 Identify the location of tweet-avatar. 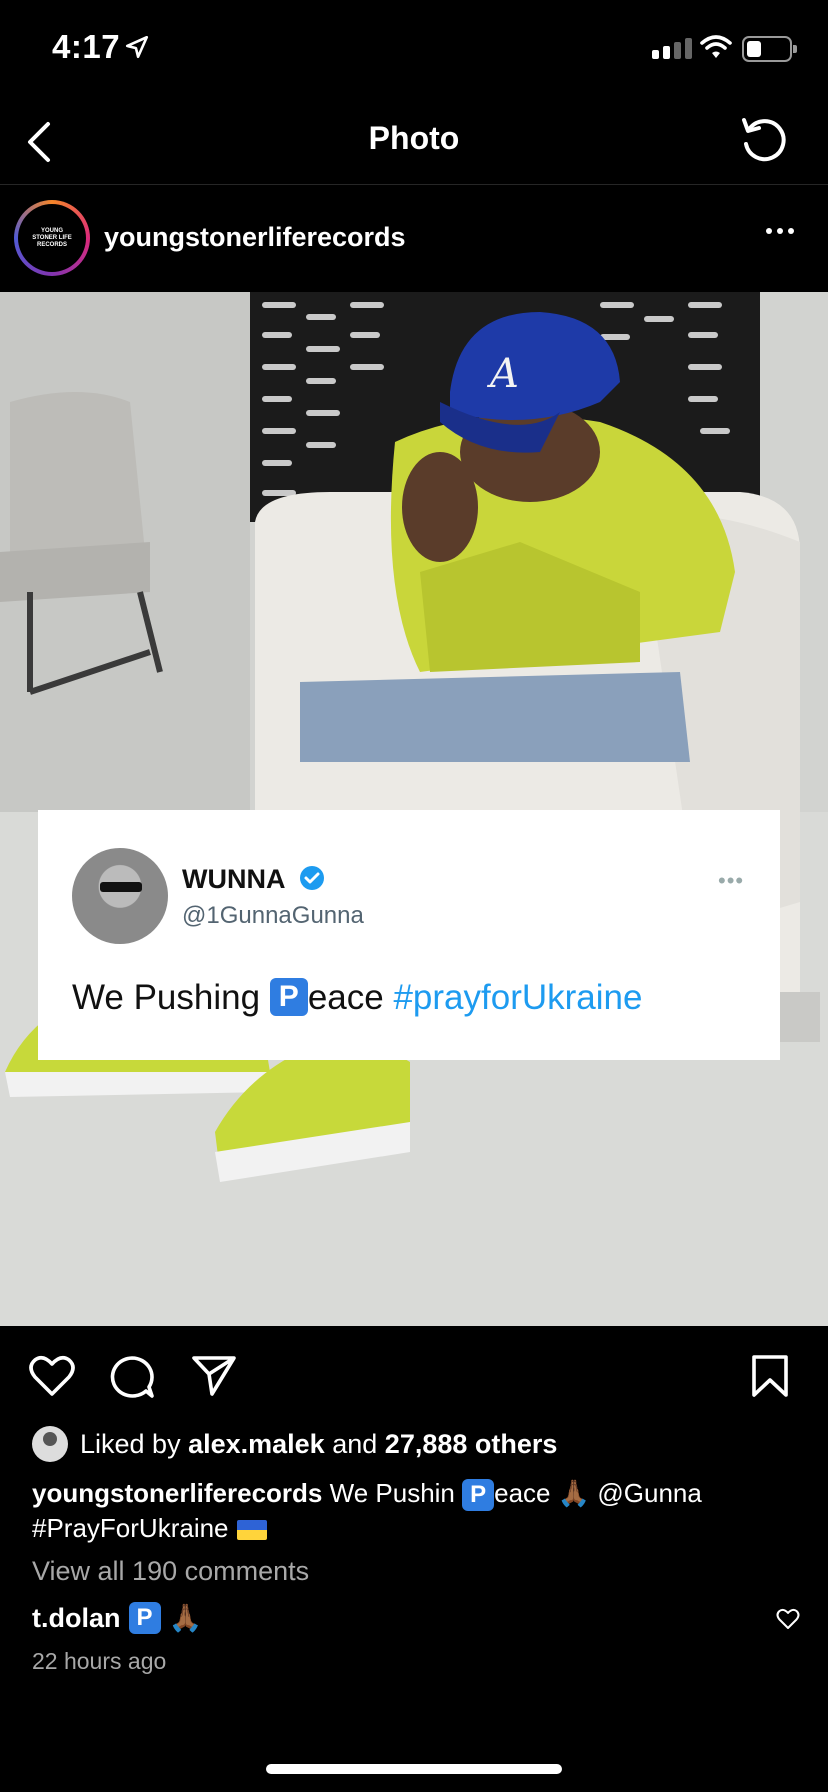
(120, 896).